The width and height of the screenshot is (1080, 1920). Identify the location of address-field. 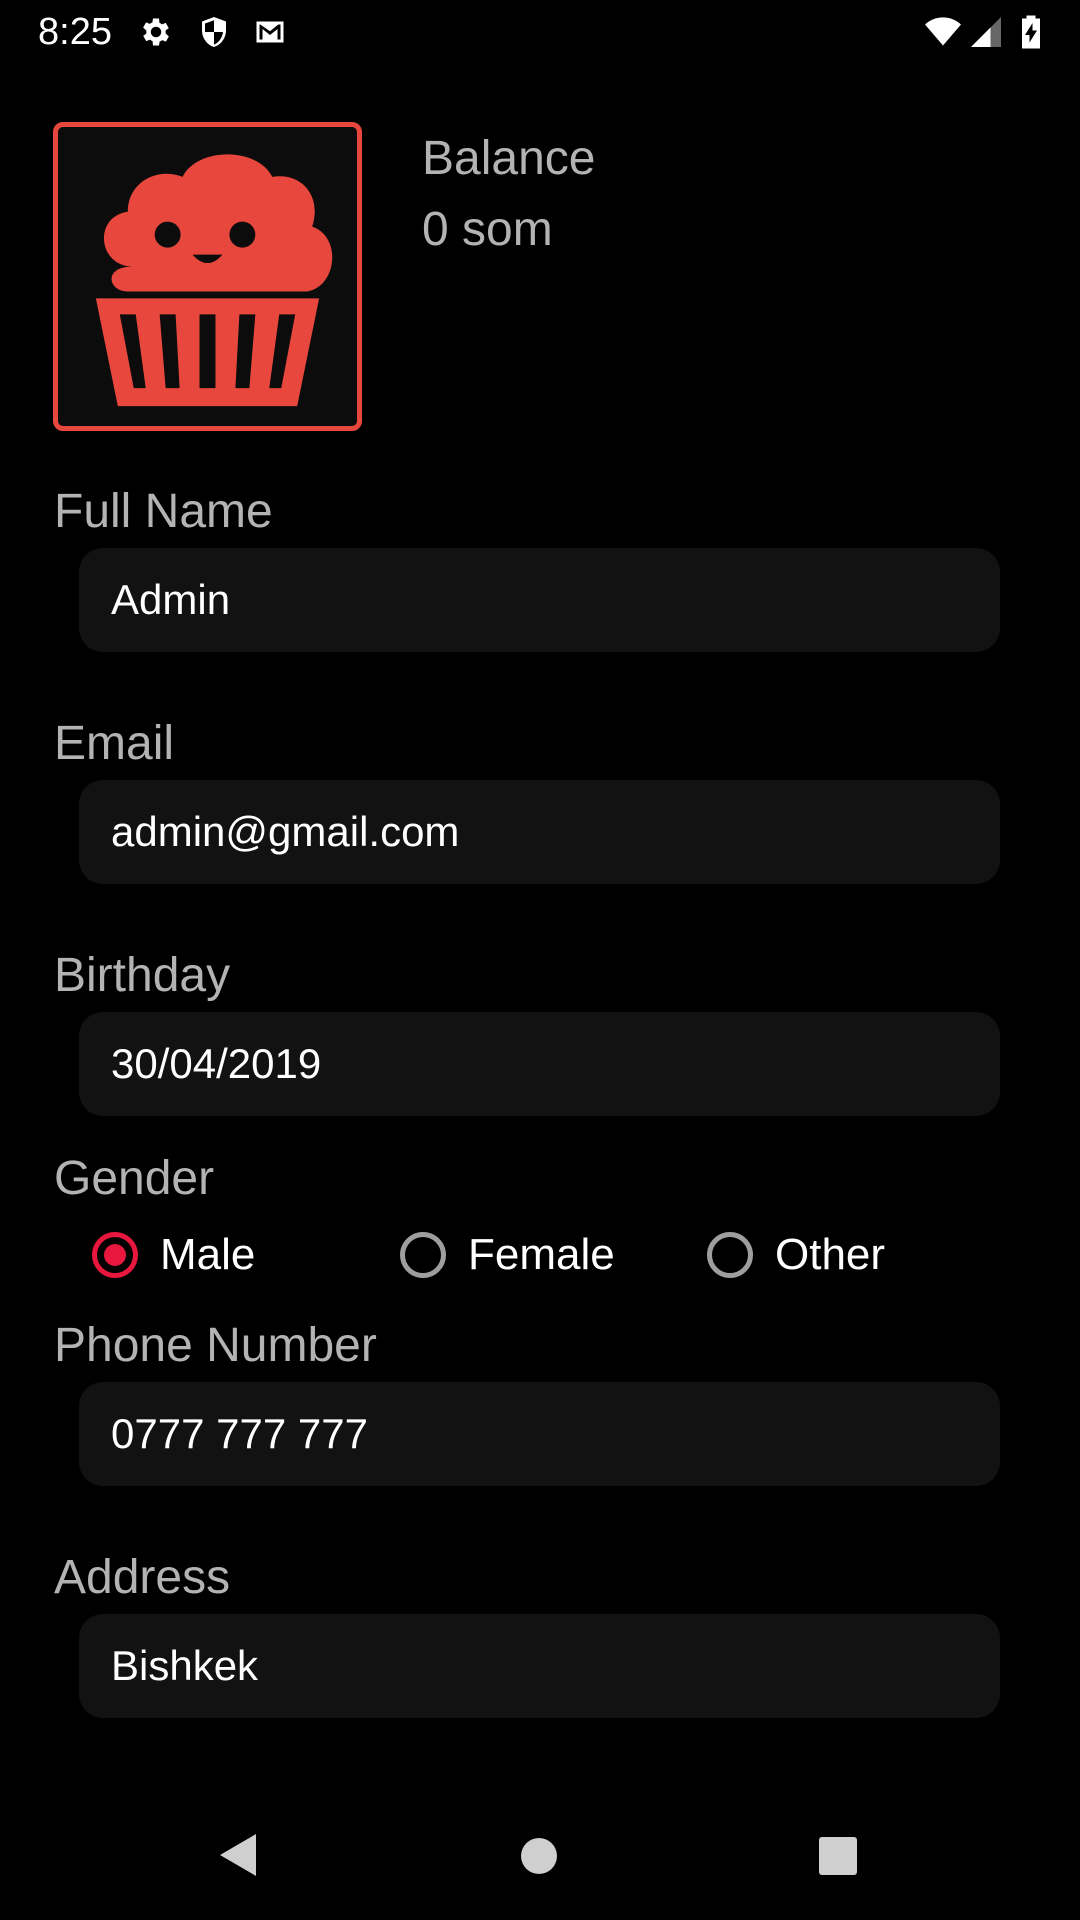
(539, 1666).